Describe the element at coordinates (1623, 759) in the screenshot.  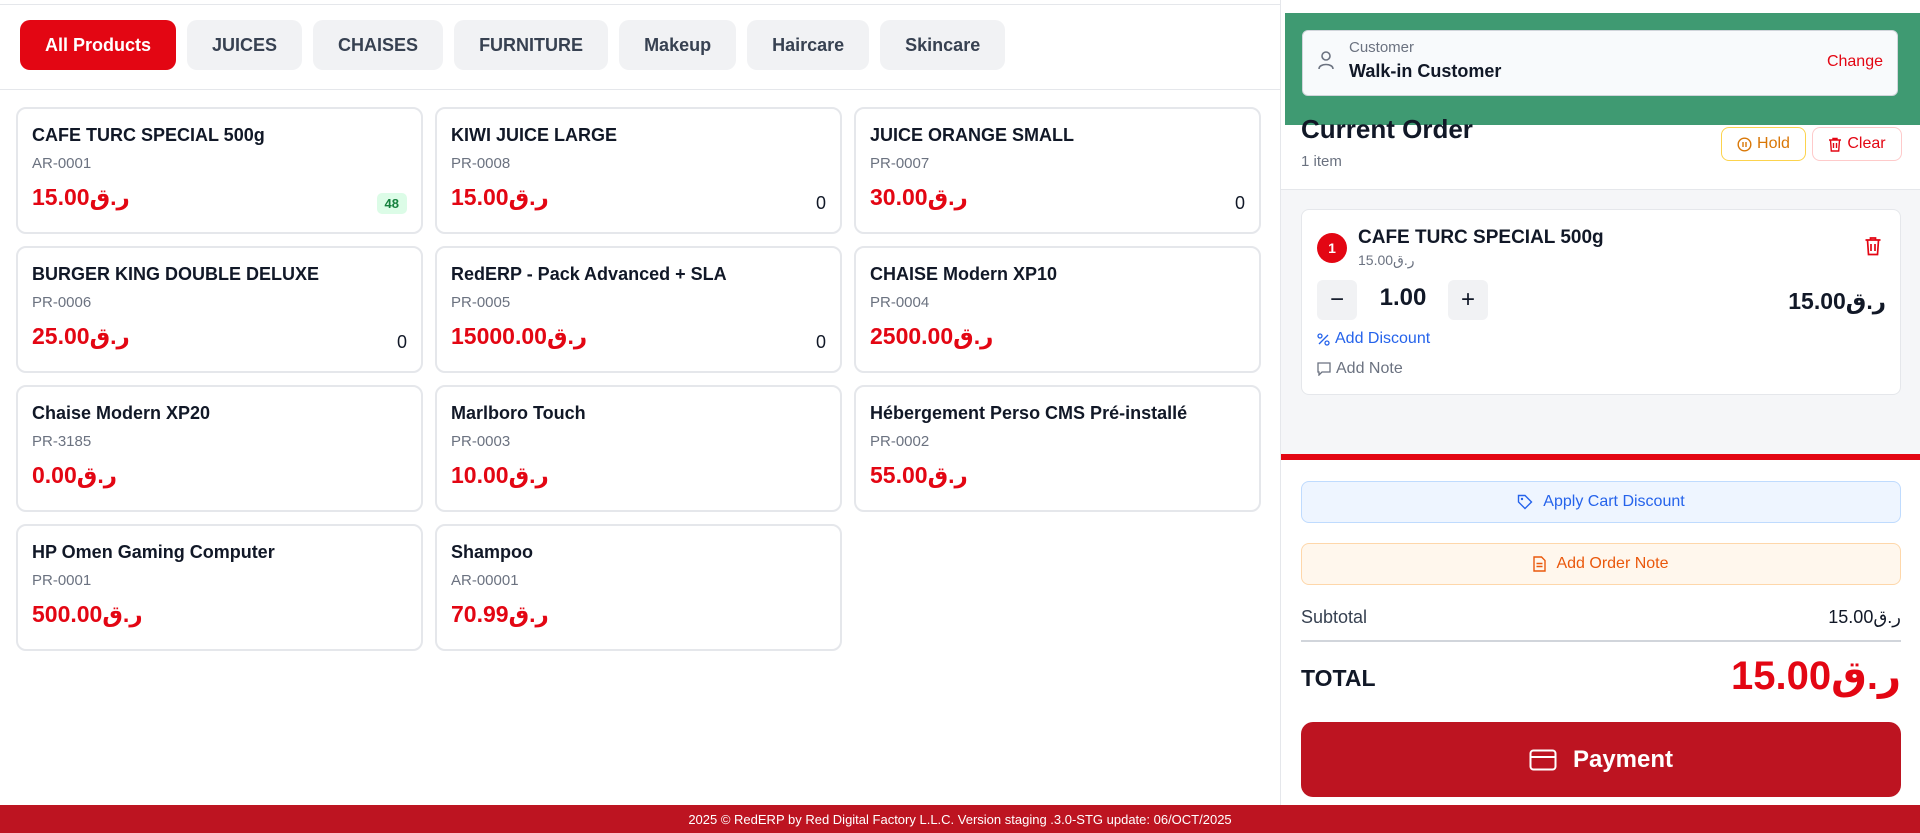
I see `payment-label: Payment` at that location.